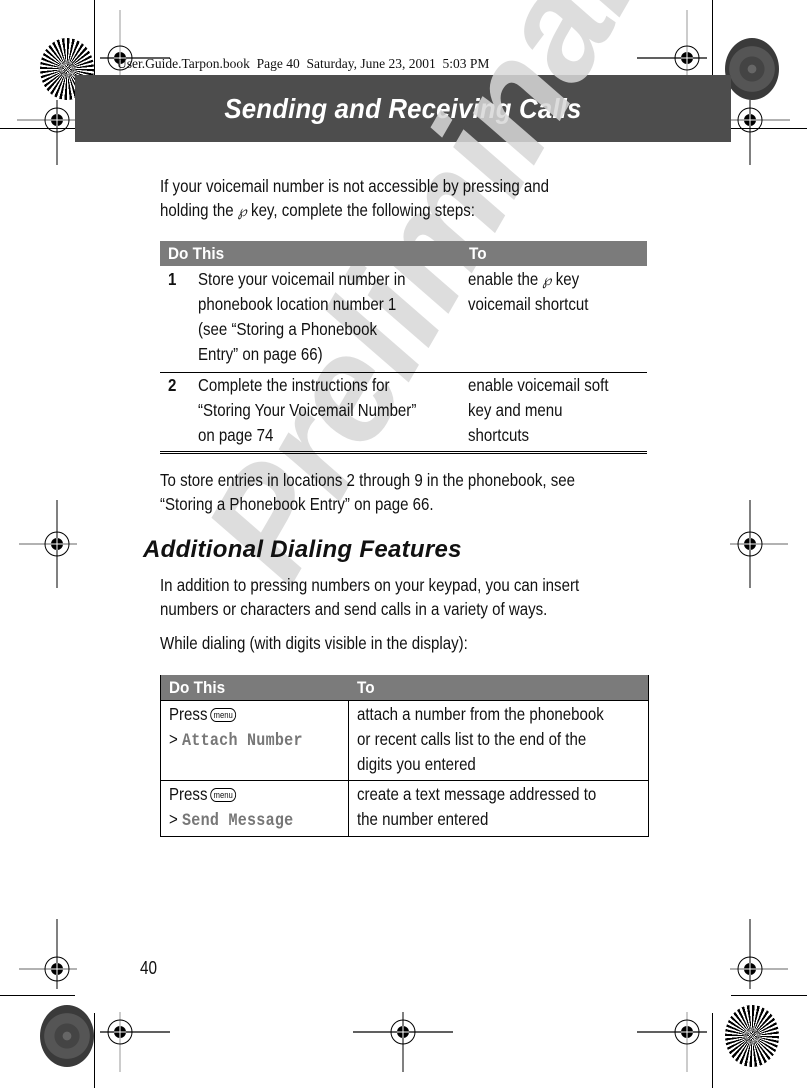 This screenshot has width=807, height=1088. I want to click on intro-text: key, complete the following steps:, so click(363, 210).